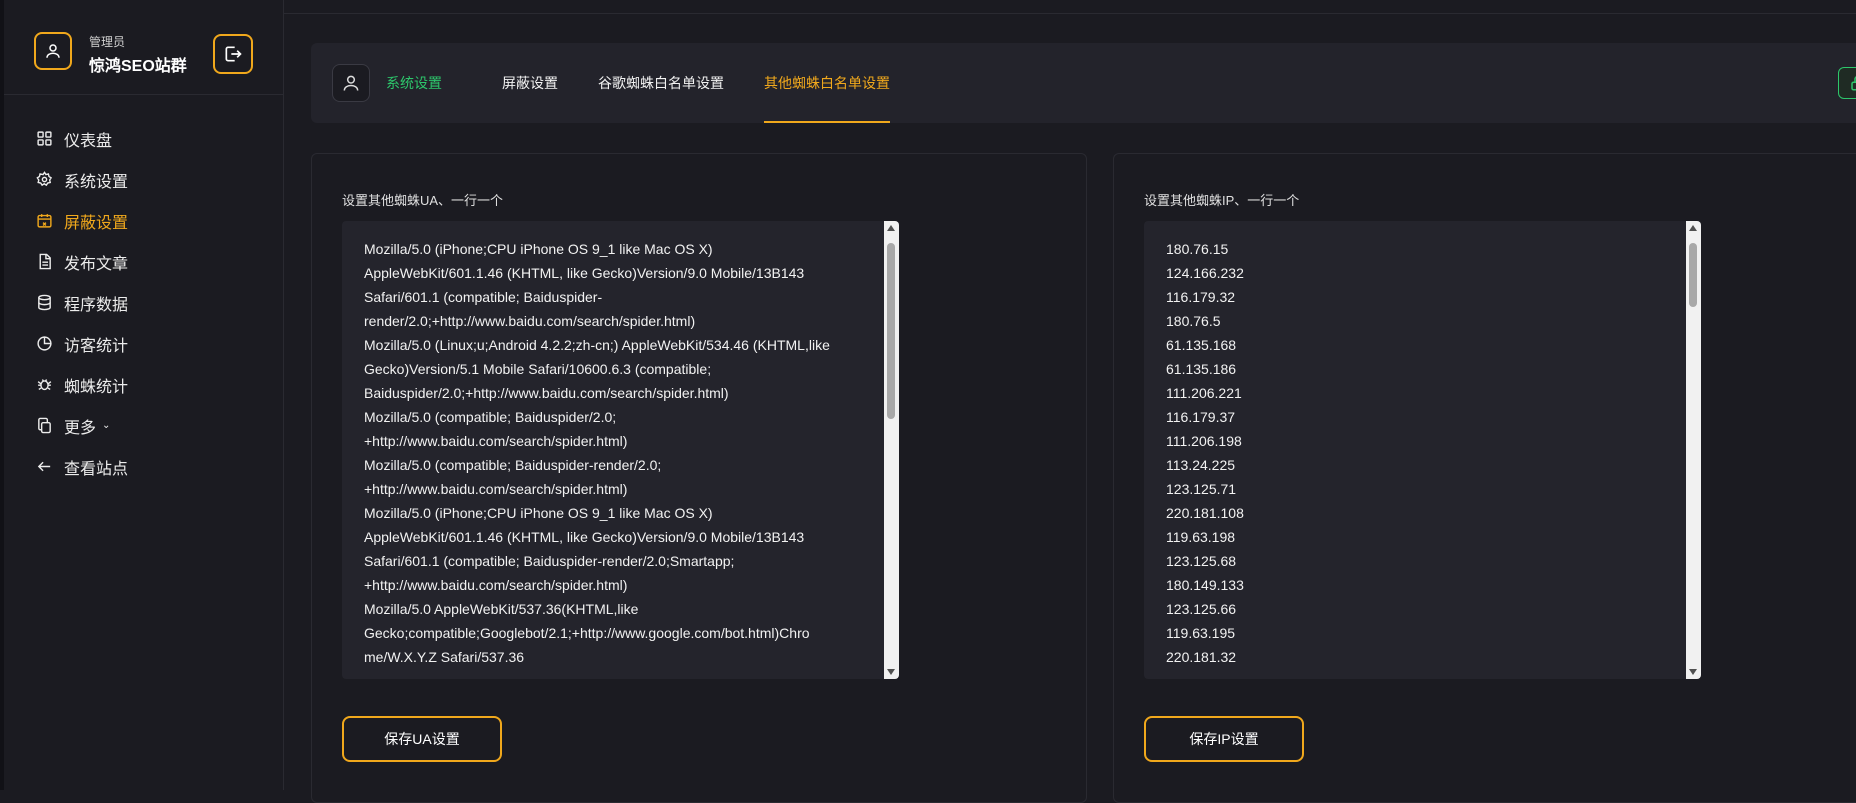 The width and height of the screenshot is (1856, 803). Describe the element at coordinates (143, 466) in the screenshot. I see `sidebar-item-view-site: 查看站点` at that location.